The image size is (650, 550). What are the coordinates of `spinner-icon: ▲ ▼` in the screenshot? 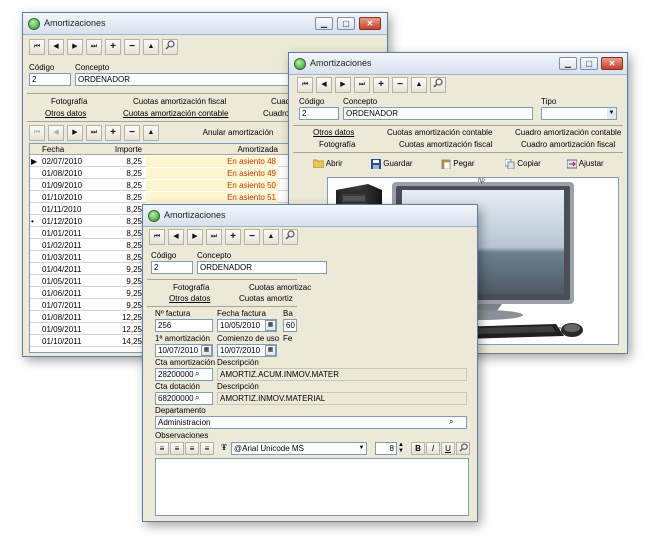 It's located at (401, 448).